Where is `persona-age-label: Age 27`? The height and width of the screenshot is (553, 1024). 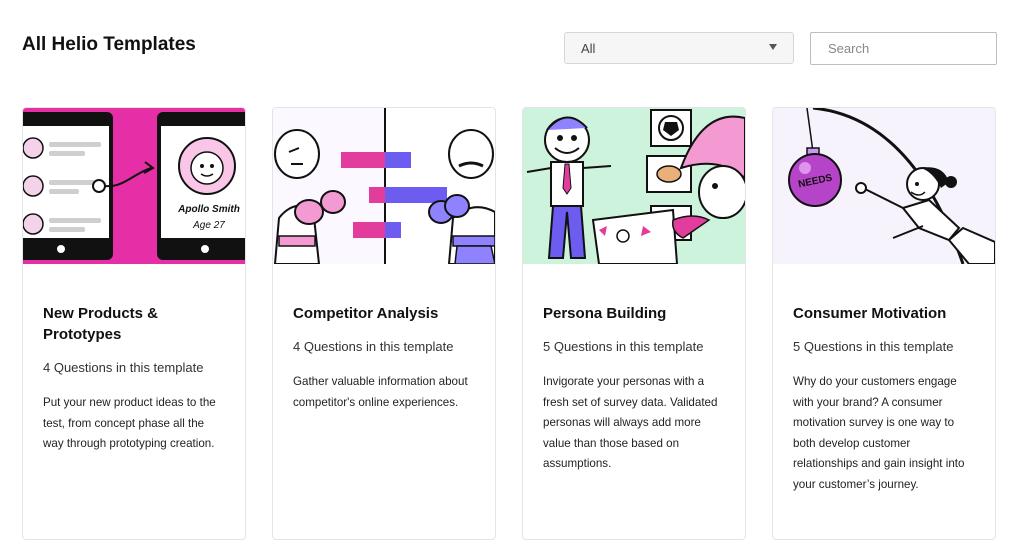 persona-age-label: Age 27 is located at coordinates (208, 225).